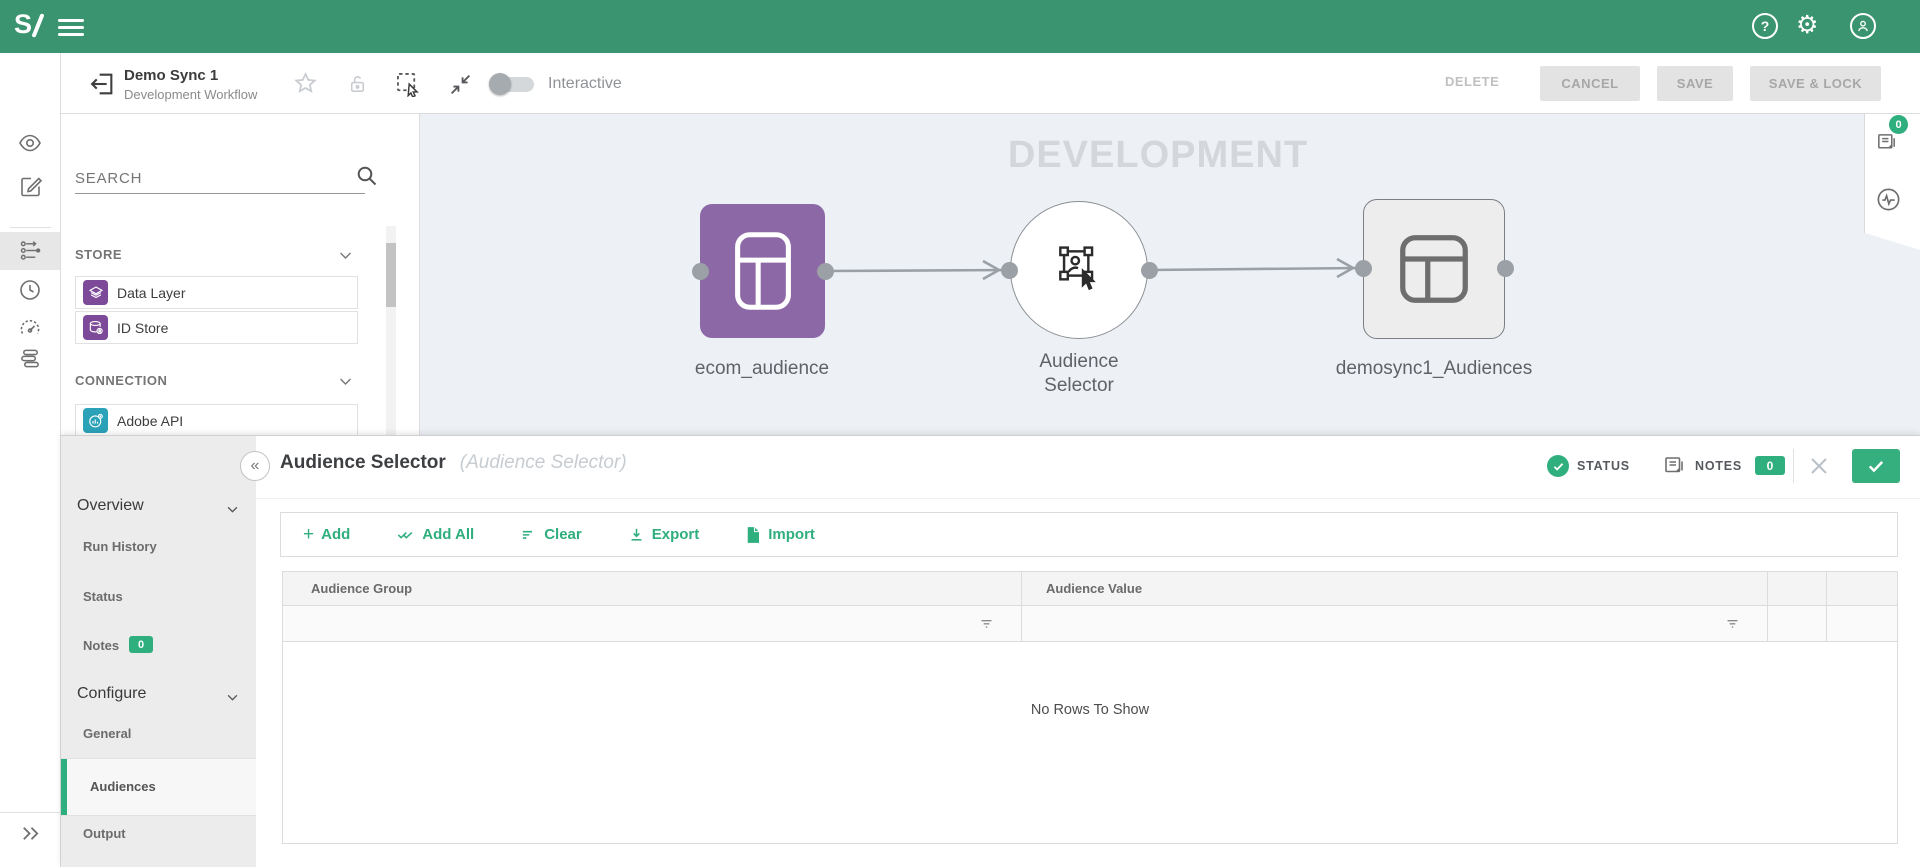  I want to click on save-button: SAVE, so click(1695, 83).